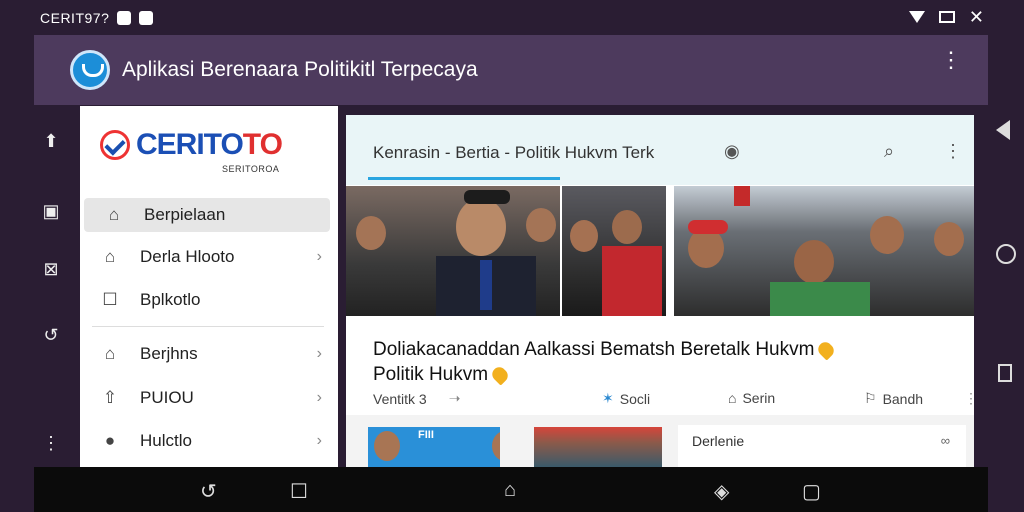 This screenshot has width=1024, height=512. I want to click on sidebar-item-label: Berpielaan, so click(185, 214).